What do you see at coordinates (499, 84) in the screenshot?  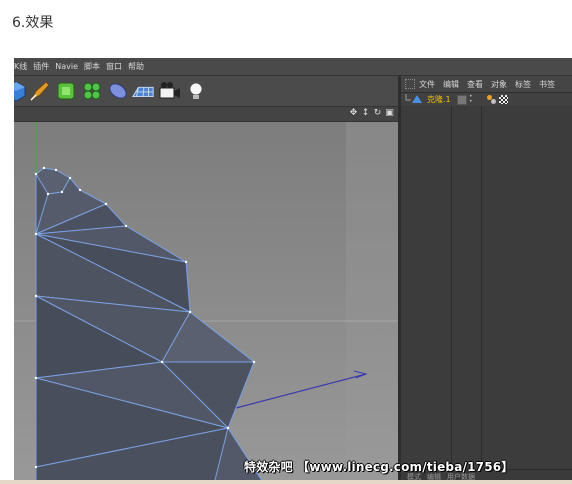 I see `om-menu-objects: 对象` at bounding box center [499, 84].